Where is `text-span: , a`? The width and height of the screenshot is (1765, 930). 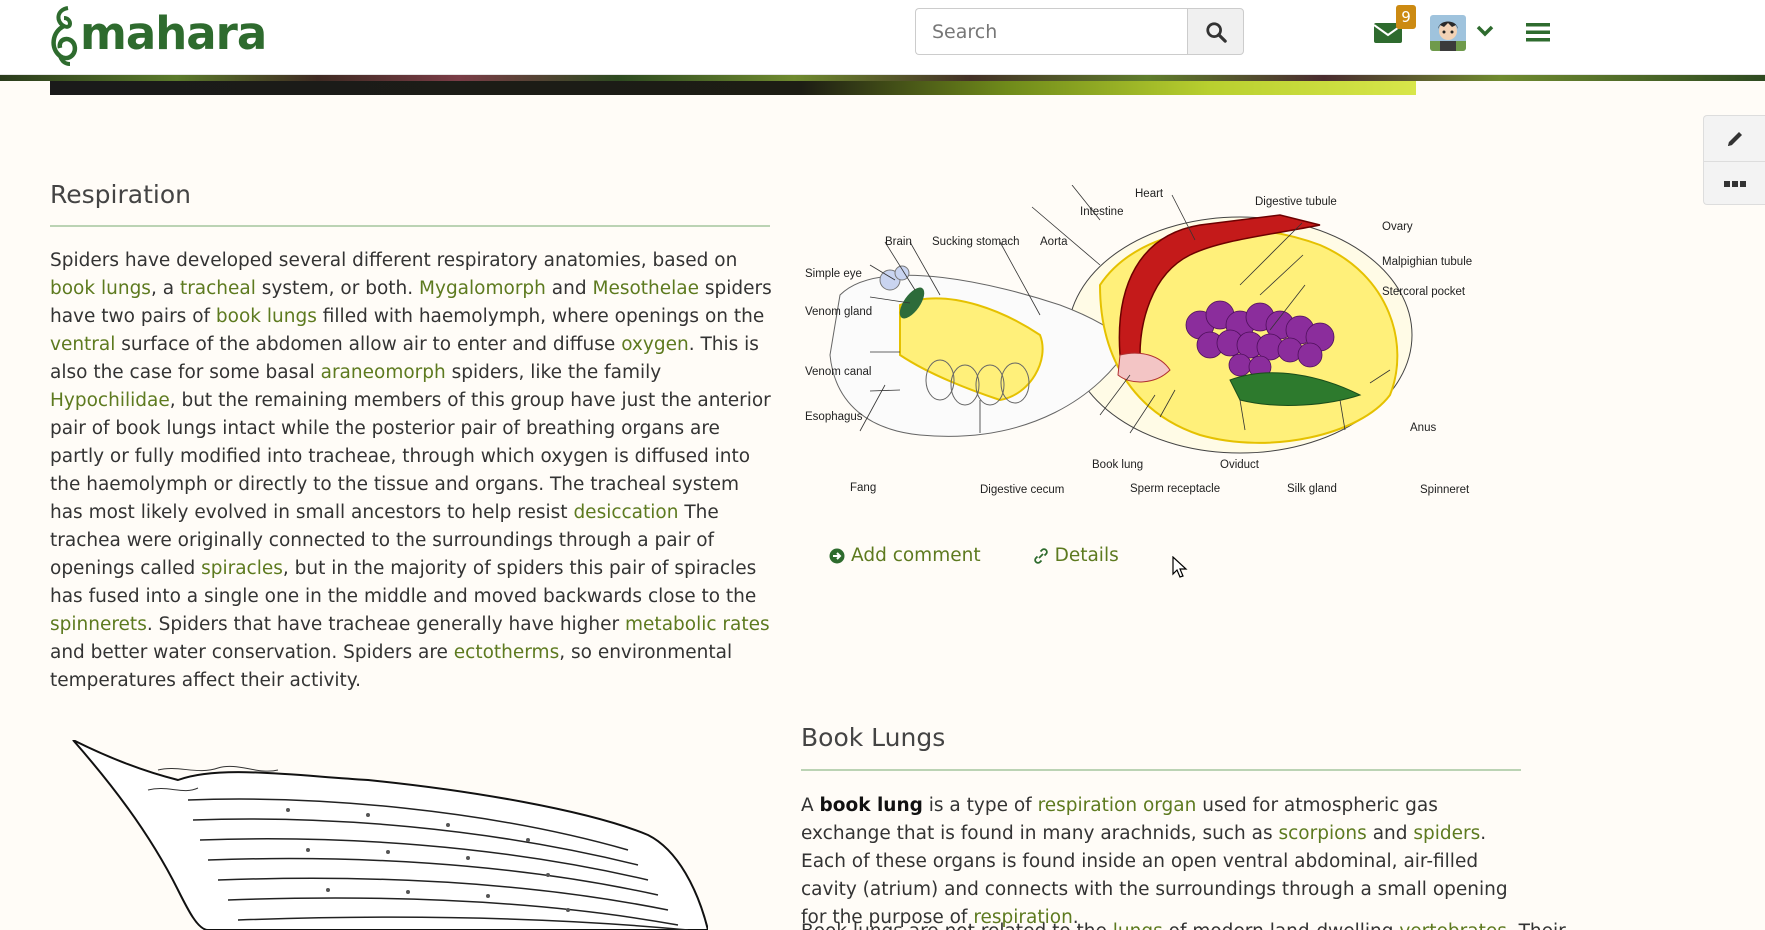
text-span: , a is located at coordinates (165, 288).